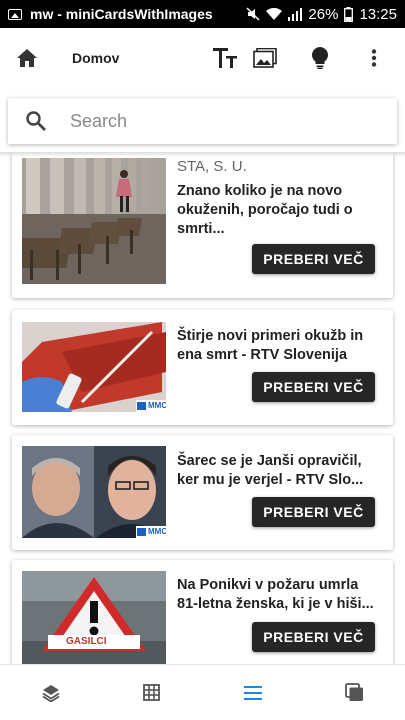 The width and height of the screenshot is (405, 720). I want to click on article-thumbnail, so click(94, 221).